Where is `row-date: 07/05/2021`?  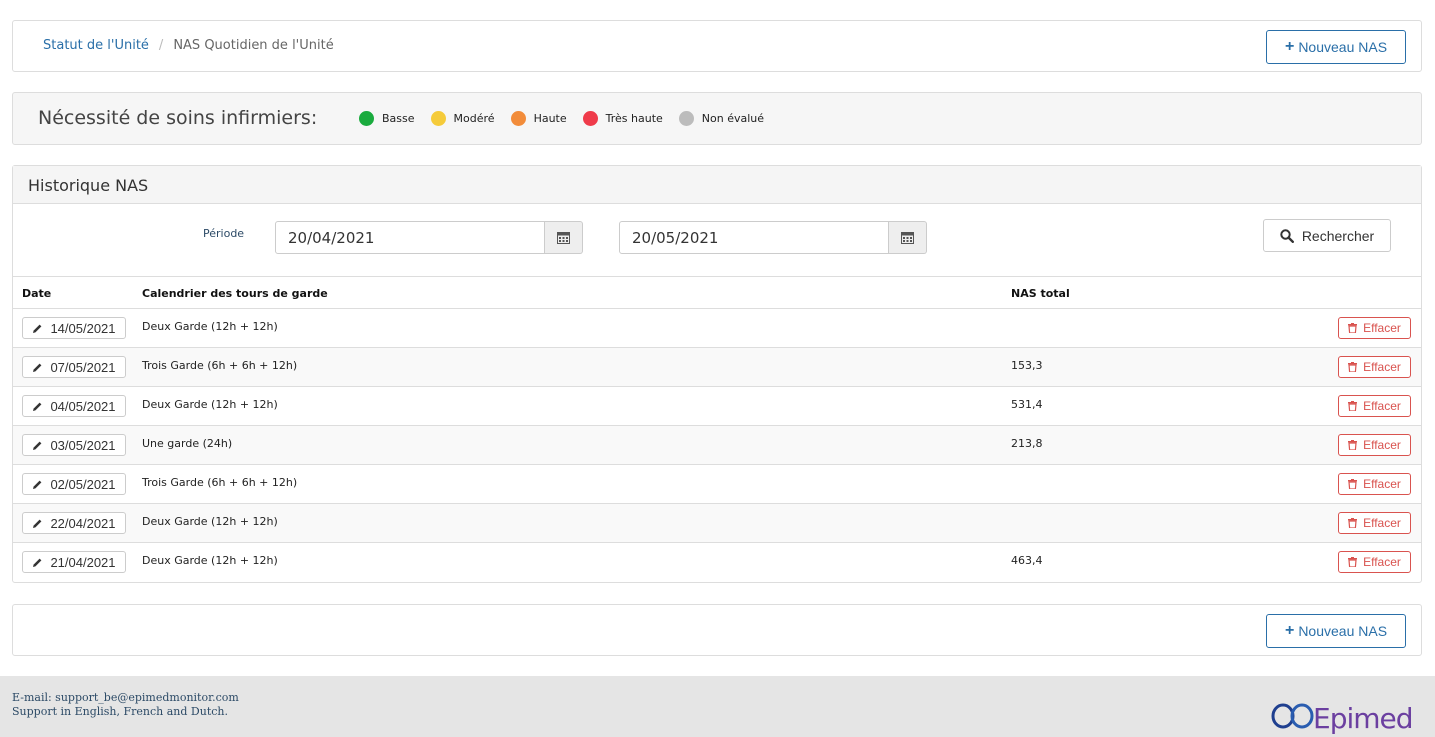
row-date: 07/05/2021 is located at coordinates (83, 367).